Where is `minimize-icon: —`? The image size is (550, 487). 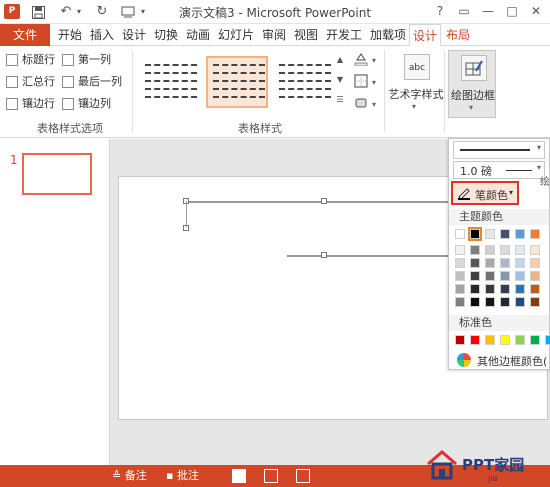
minimize-icon: — is located at coordinates (488, 11).